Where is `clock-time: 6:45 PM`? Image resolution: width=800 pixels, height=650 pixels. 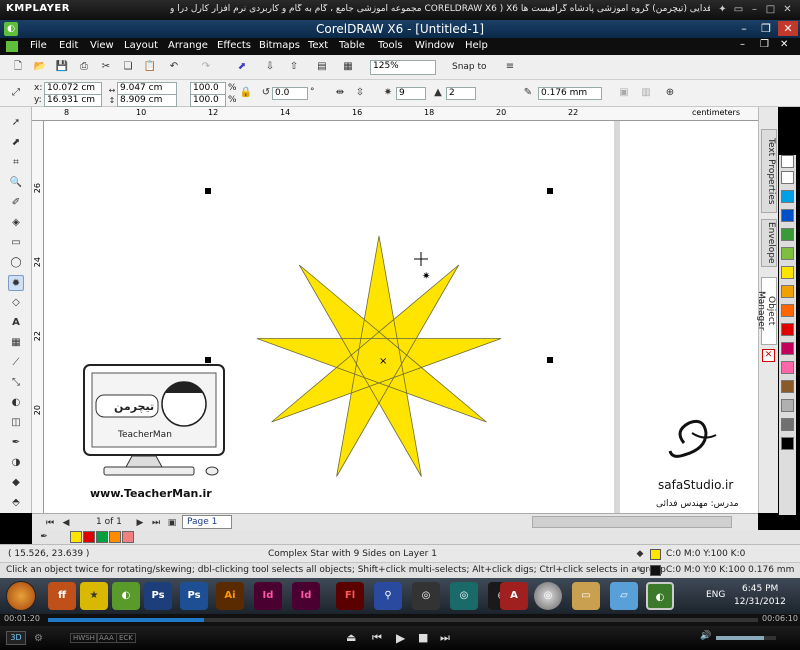 clock-time: 6:45 PM is located at coordinates (760, 589).